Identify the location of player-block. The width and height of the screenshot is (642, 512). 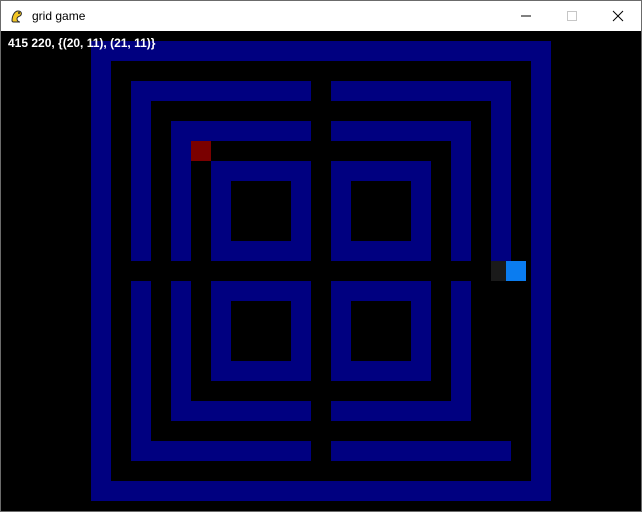
(516, 271).